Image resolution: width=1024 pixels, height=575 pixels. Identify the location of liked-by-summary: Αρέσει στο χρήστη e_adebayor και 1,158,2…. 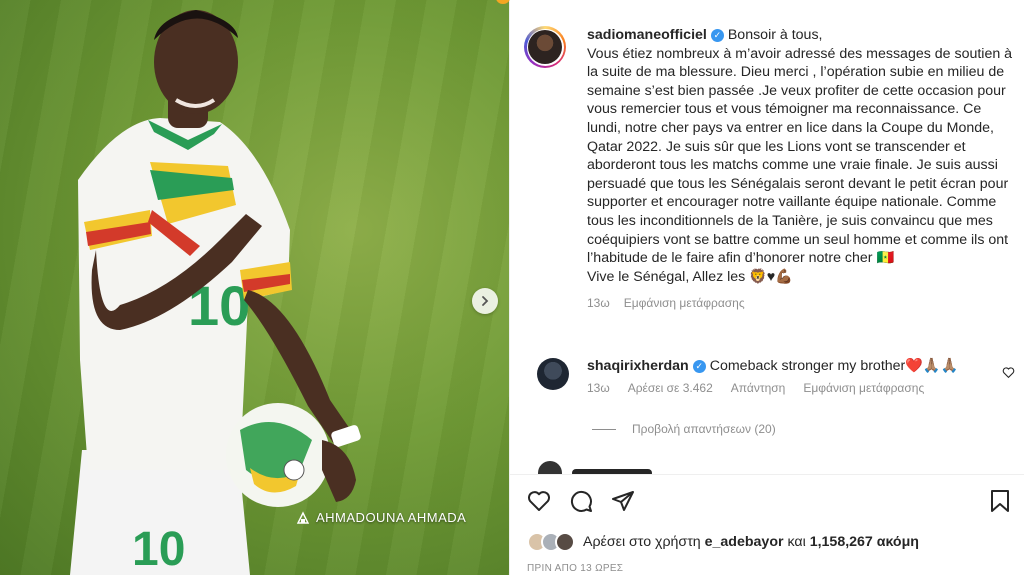
(723, 542).